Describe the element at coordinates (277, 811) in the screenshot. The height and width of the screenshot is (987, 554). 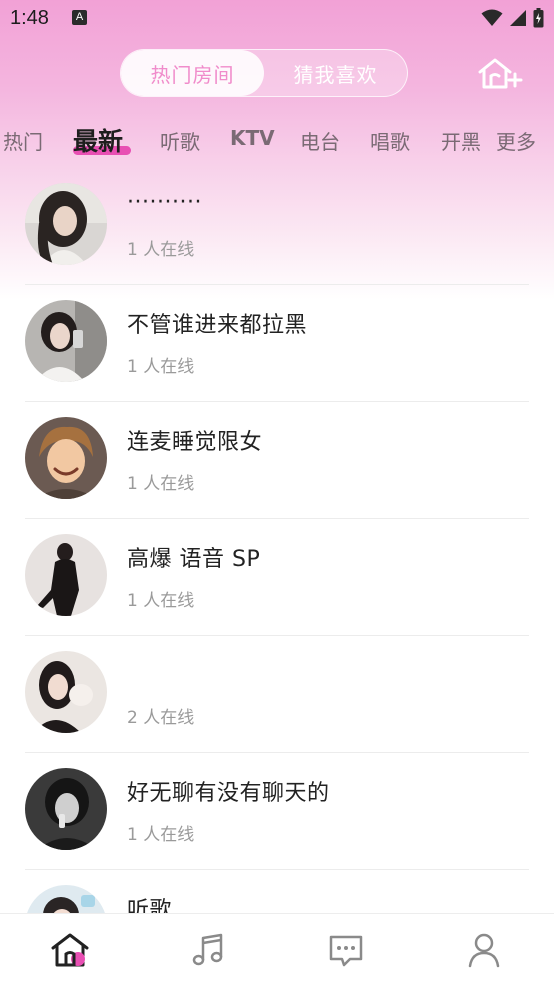
I see `room-item: 好无聊有没有聊天的 1 人在线` at that location.